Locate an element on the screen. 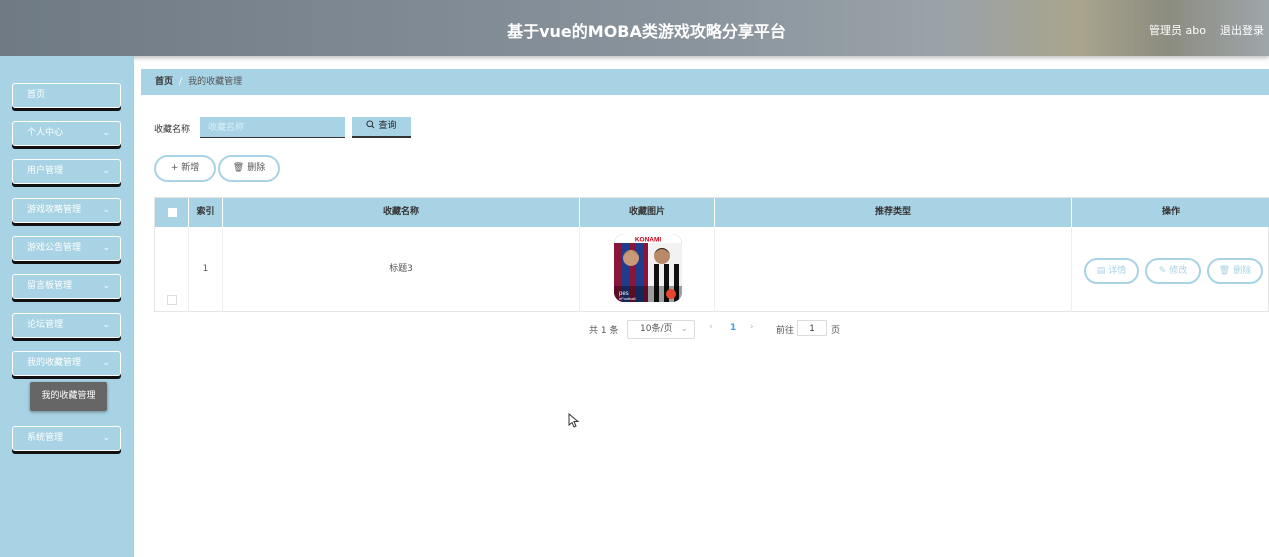 This screenshot has height=557, width=1269. add-button: + 新增 is located at coordinates (185, 168).